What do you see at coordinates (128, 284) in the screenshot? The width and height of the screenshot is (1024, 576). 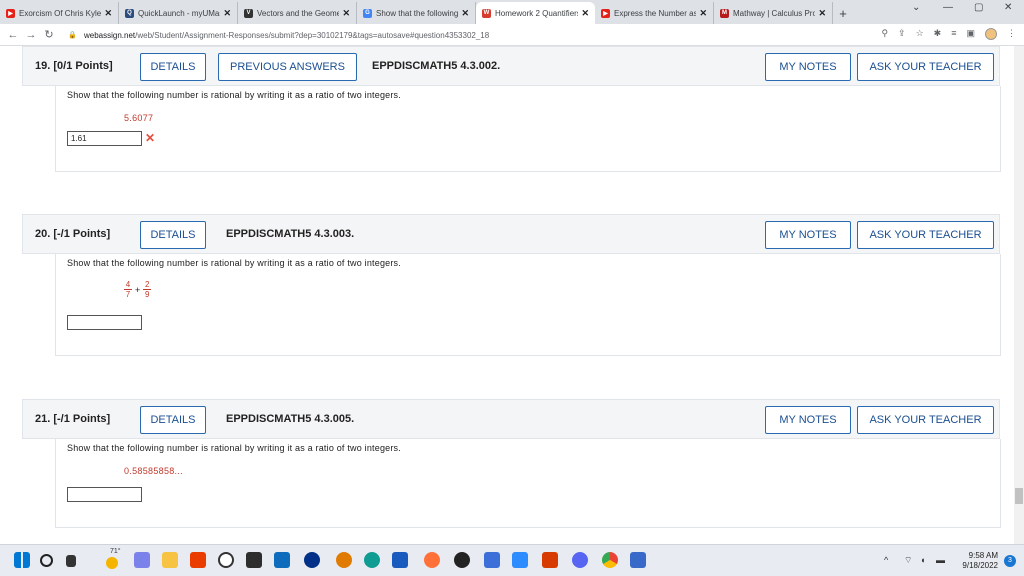 I see `fraction-numerator: 4` at bounding box center [128, 284].